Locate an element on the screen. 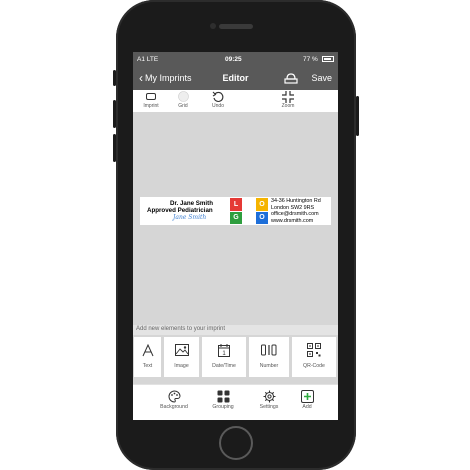 Image resolution: width=470 pixels, height=470 pixels. bottom-tab-bar: Background Grouping Settings Add is located at coordinates (235, 402).